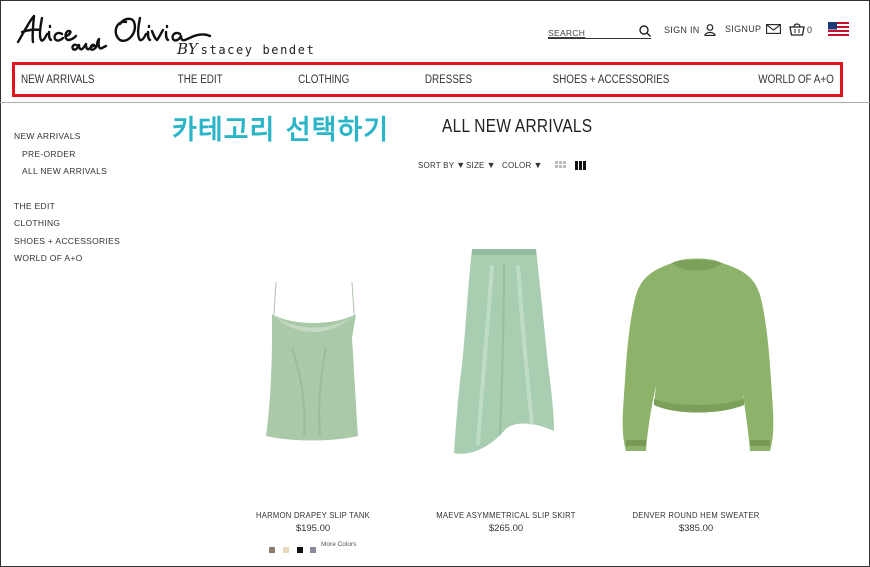 The height and width of the screenshot is (567, 870). Describe the element at coordinates (506, 528) in the screenshot. I see `product-price: $265.00` at that location.